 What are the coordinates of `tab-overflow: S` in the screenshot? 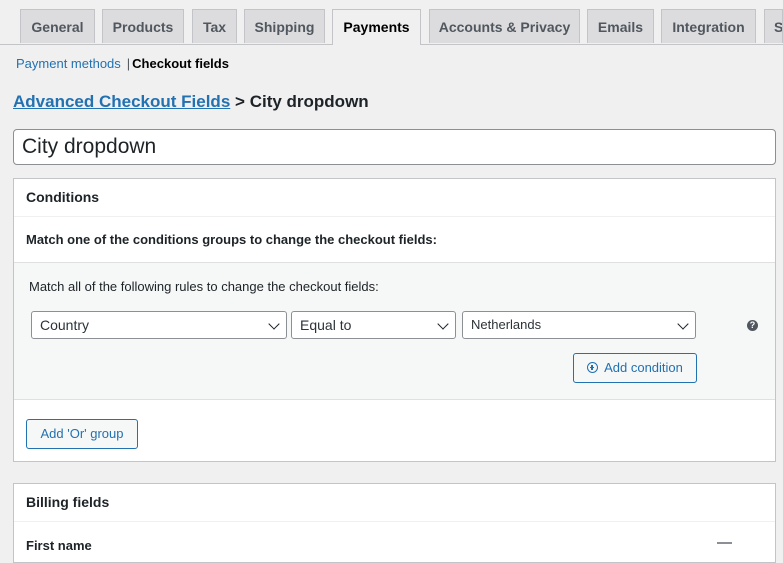 It's located at (773, 26).